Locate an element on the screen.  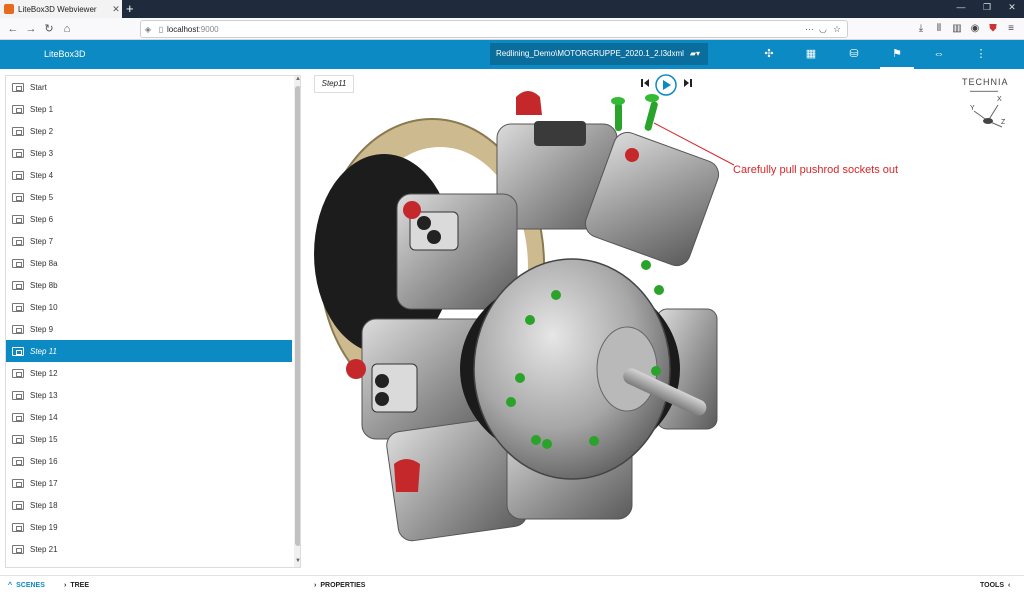
close-window-icon: ✕ is located at coordinates (1012, 7).